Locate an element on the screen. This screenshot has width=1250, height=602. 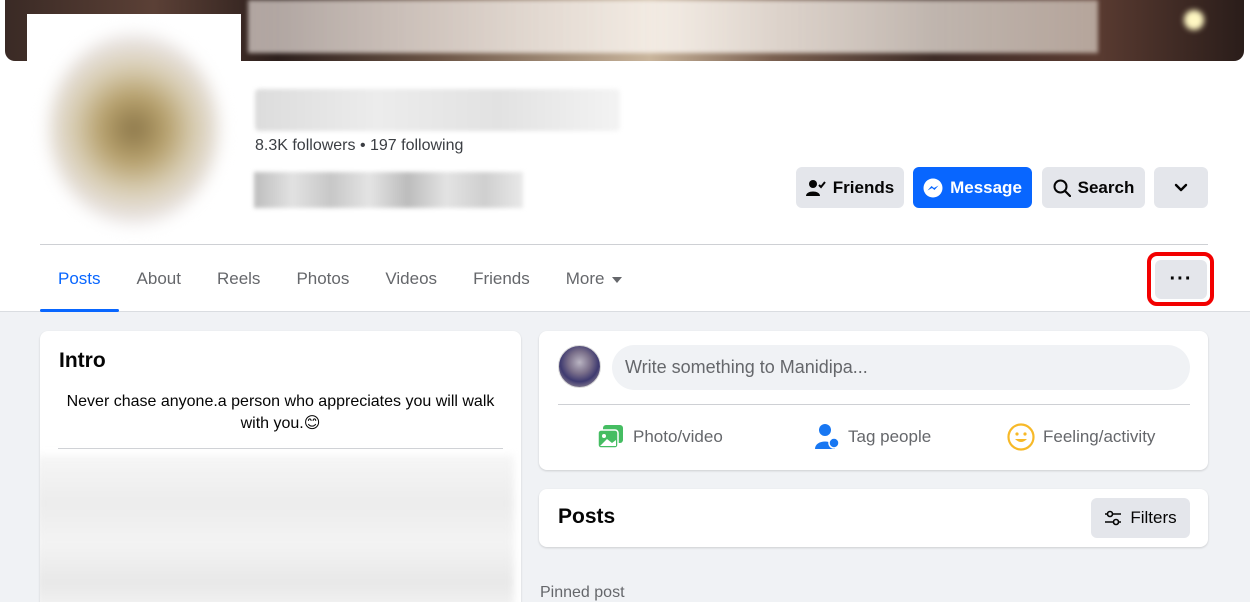
user-avatar is located at coordinates (579, 366).